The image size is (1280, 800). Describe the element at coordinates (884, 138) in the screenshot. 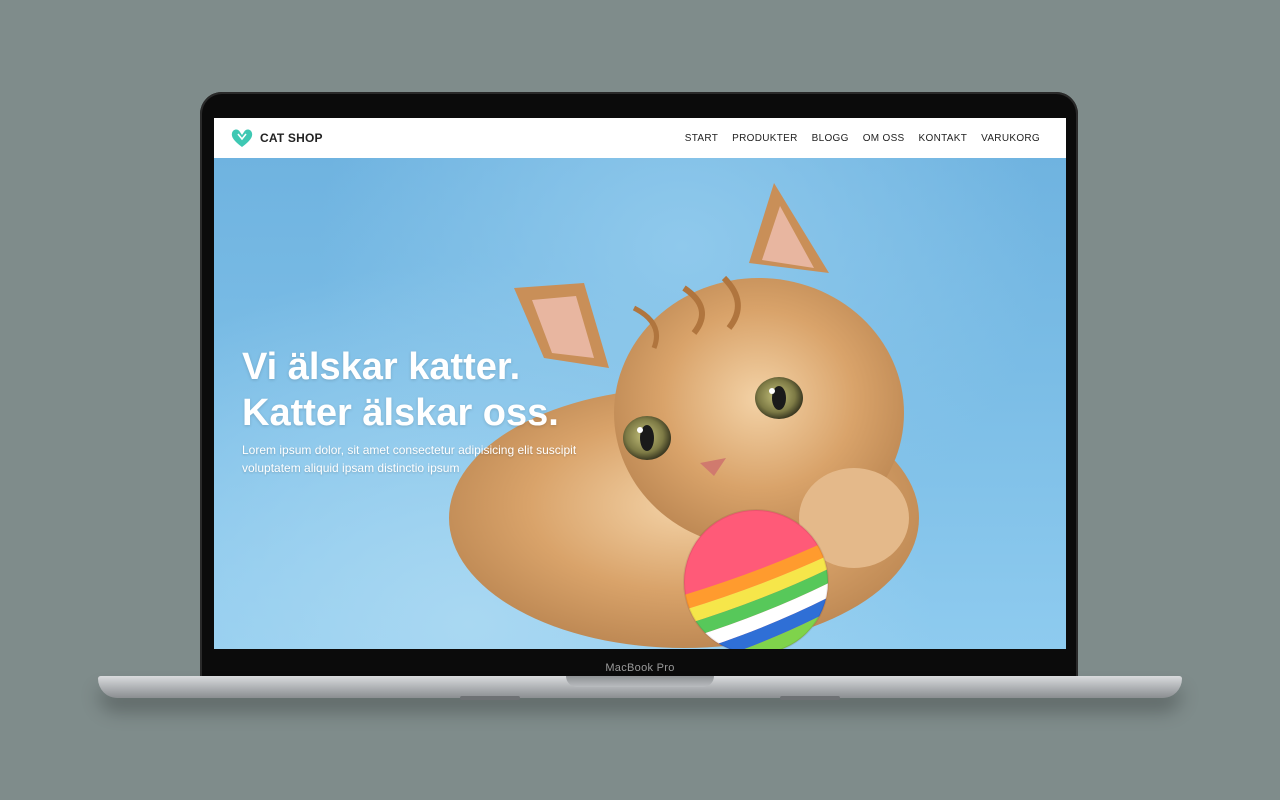

I see `nav-om-oss: OM OSS` at that location.